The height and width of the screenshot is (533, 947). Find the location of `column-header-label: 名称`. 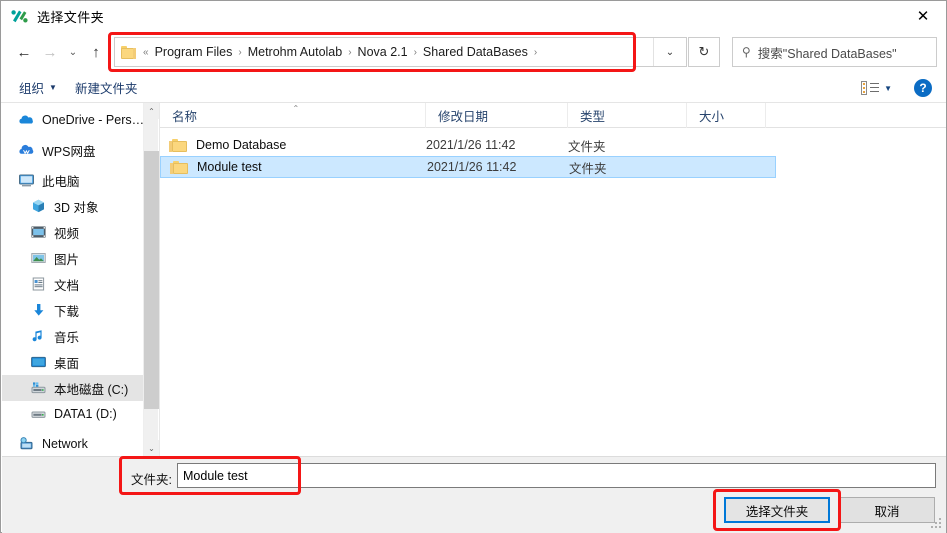

column-header-label: 名称 is located at coordinates (185, 117).